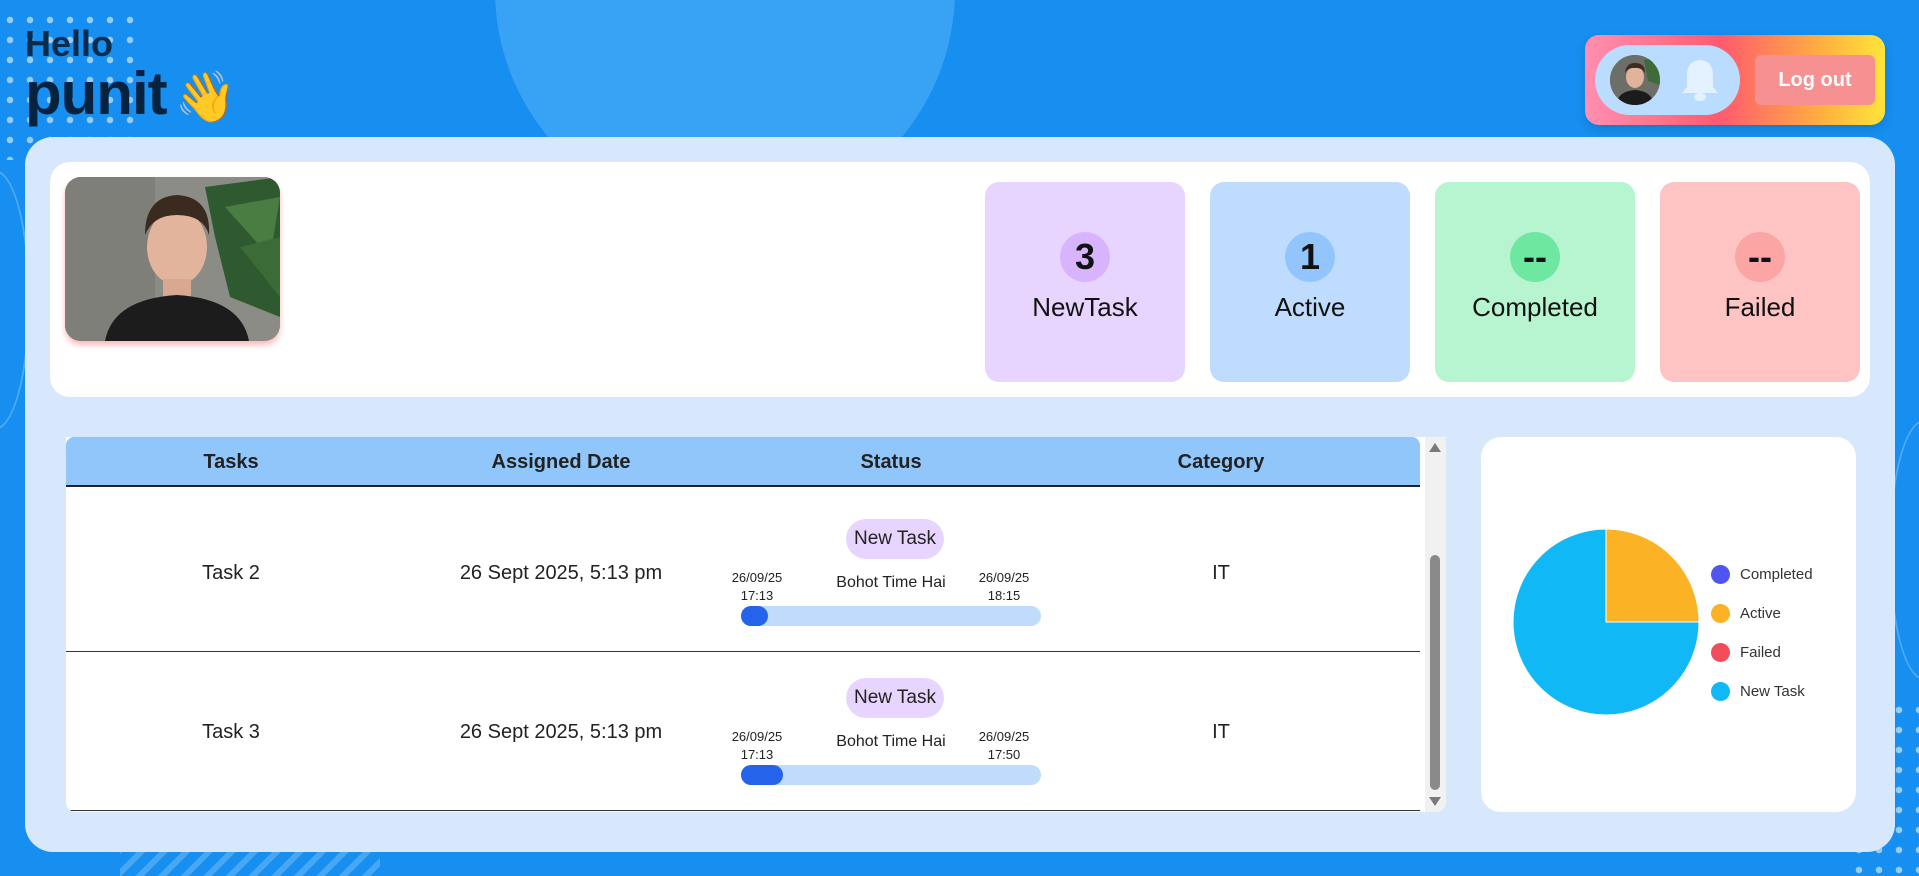 This screenshot has height=876, width=1919. I want to click on stat-card-completed: -- Completed, so click(1535, 282).